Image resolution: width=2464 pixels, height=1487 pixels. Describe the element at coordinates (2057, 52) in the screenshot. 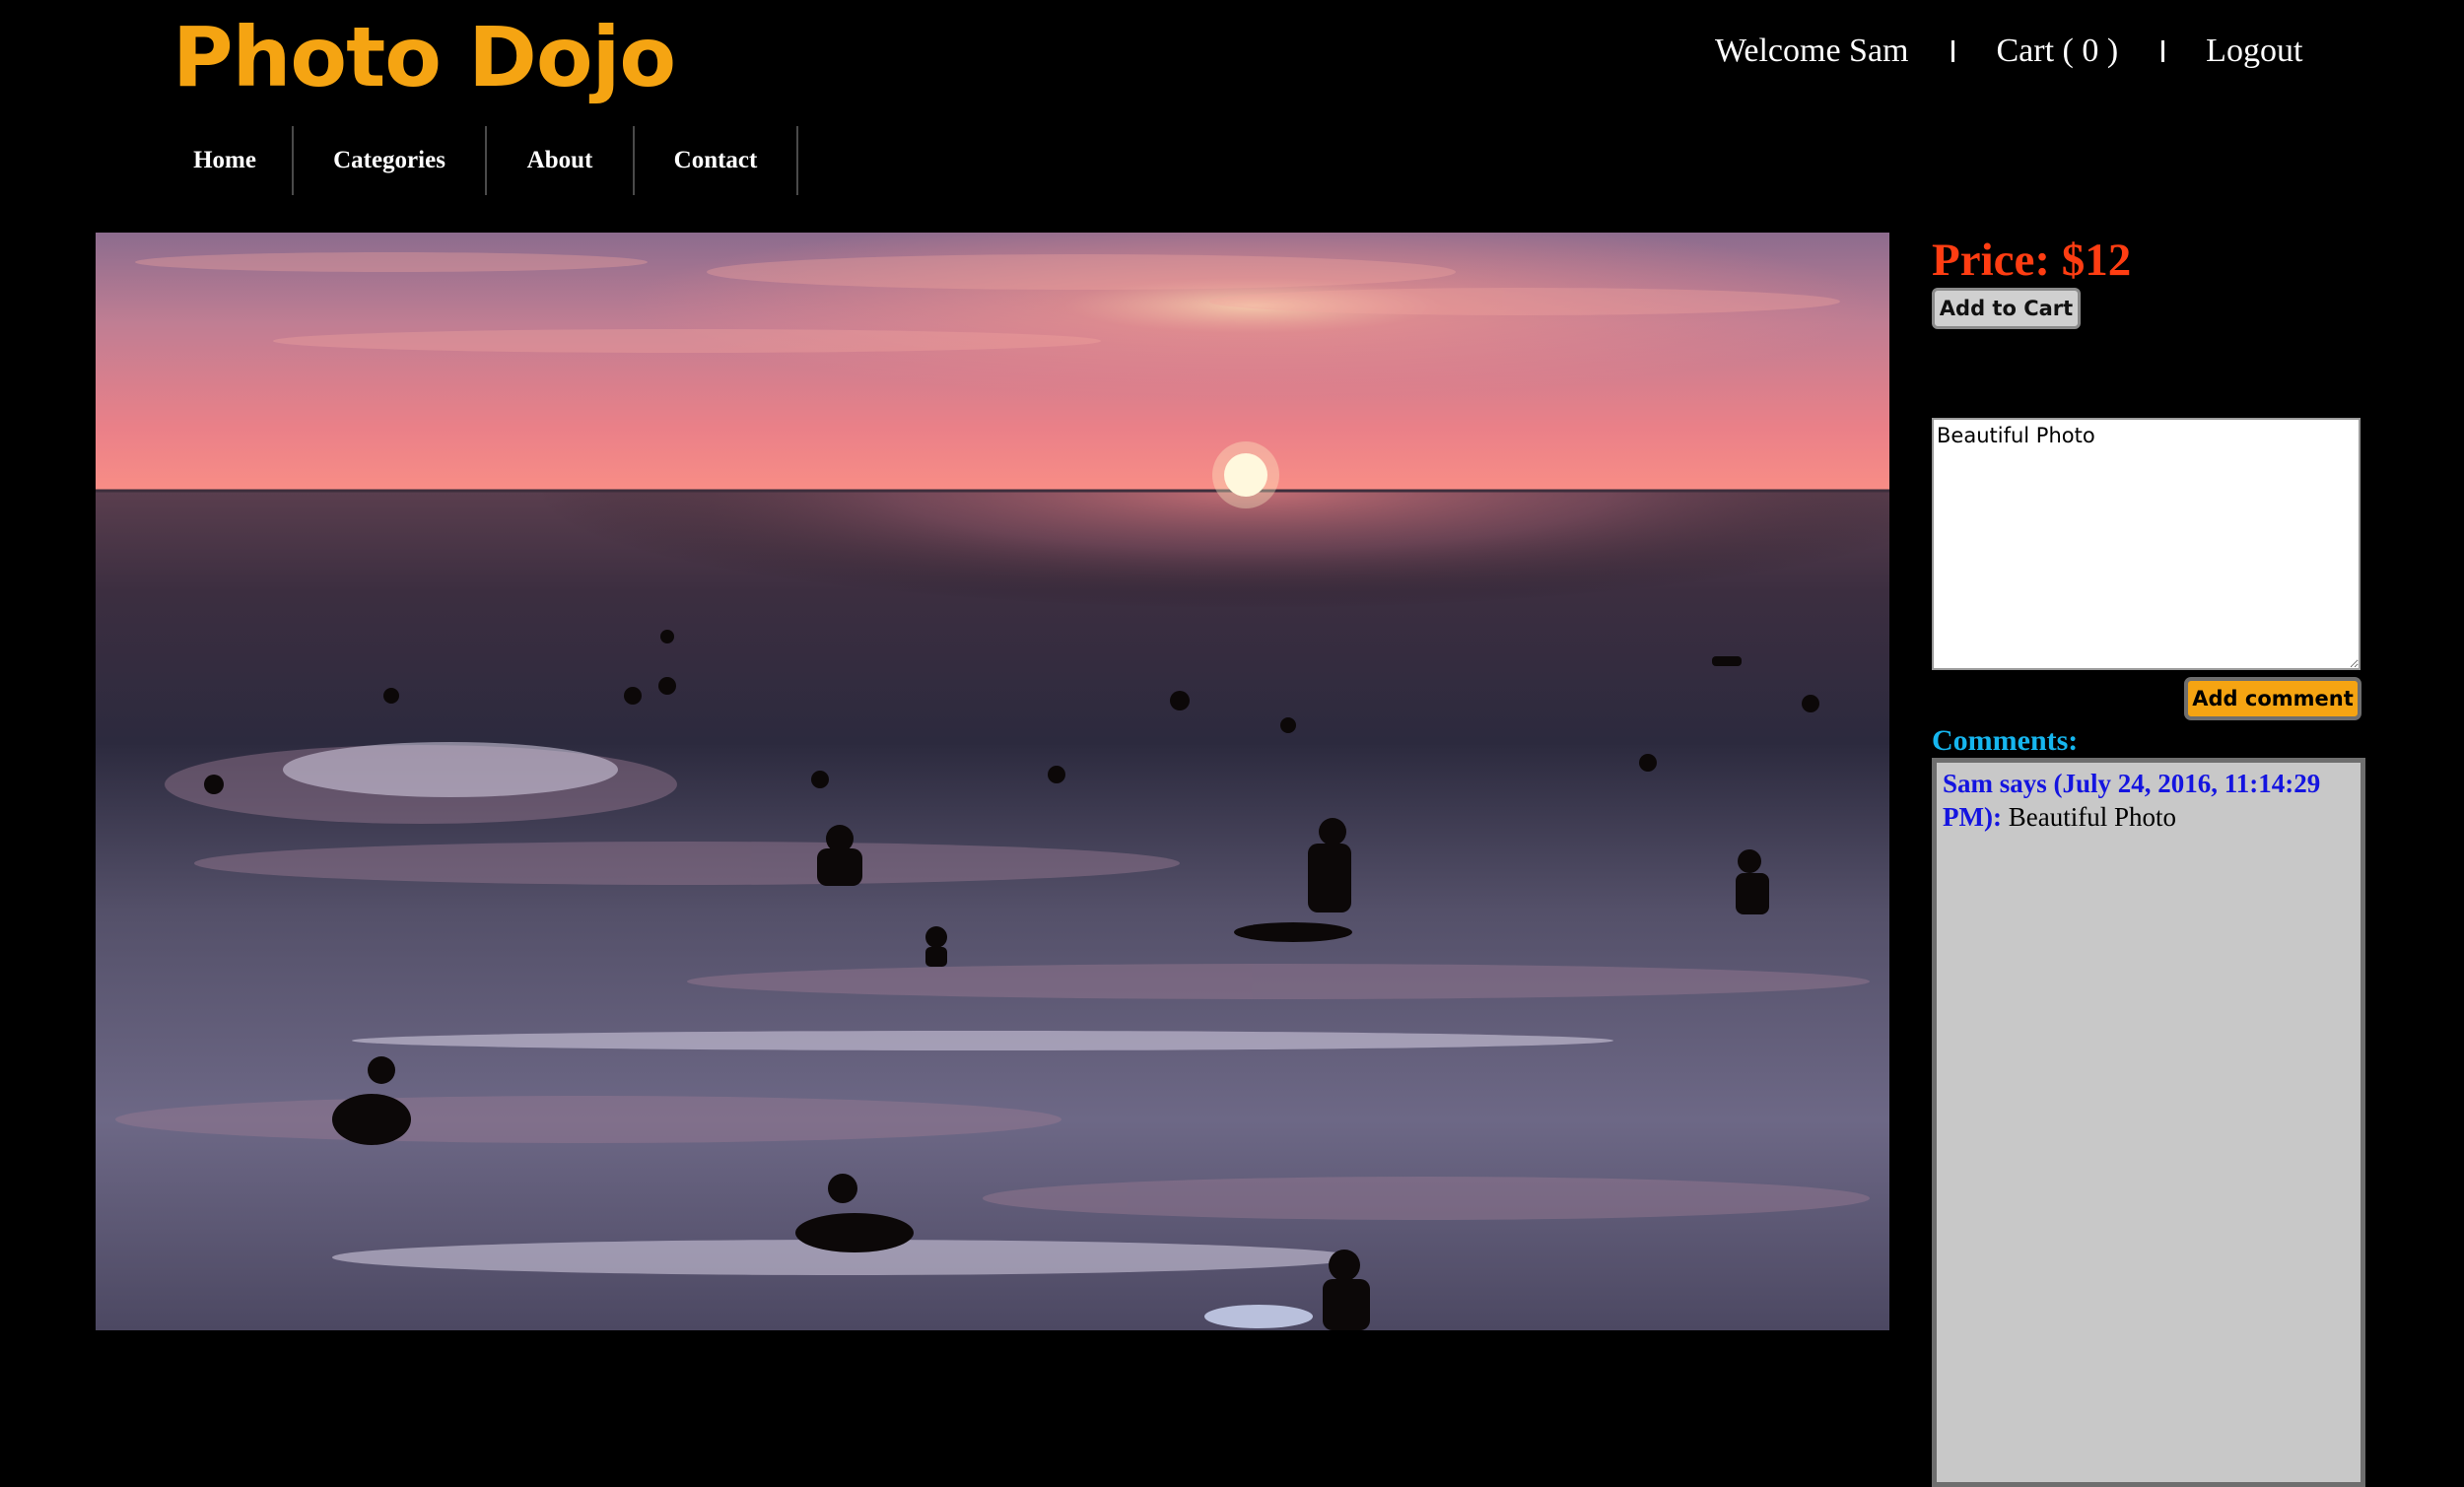

I see `cart-link: Cart ( 0 )` at that location.